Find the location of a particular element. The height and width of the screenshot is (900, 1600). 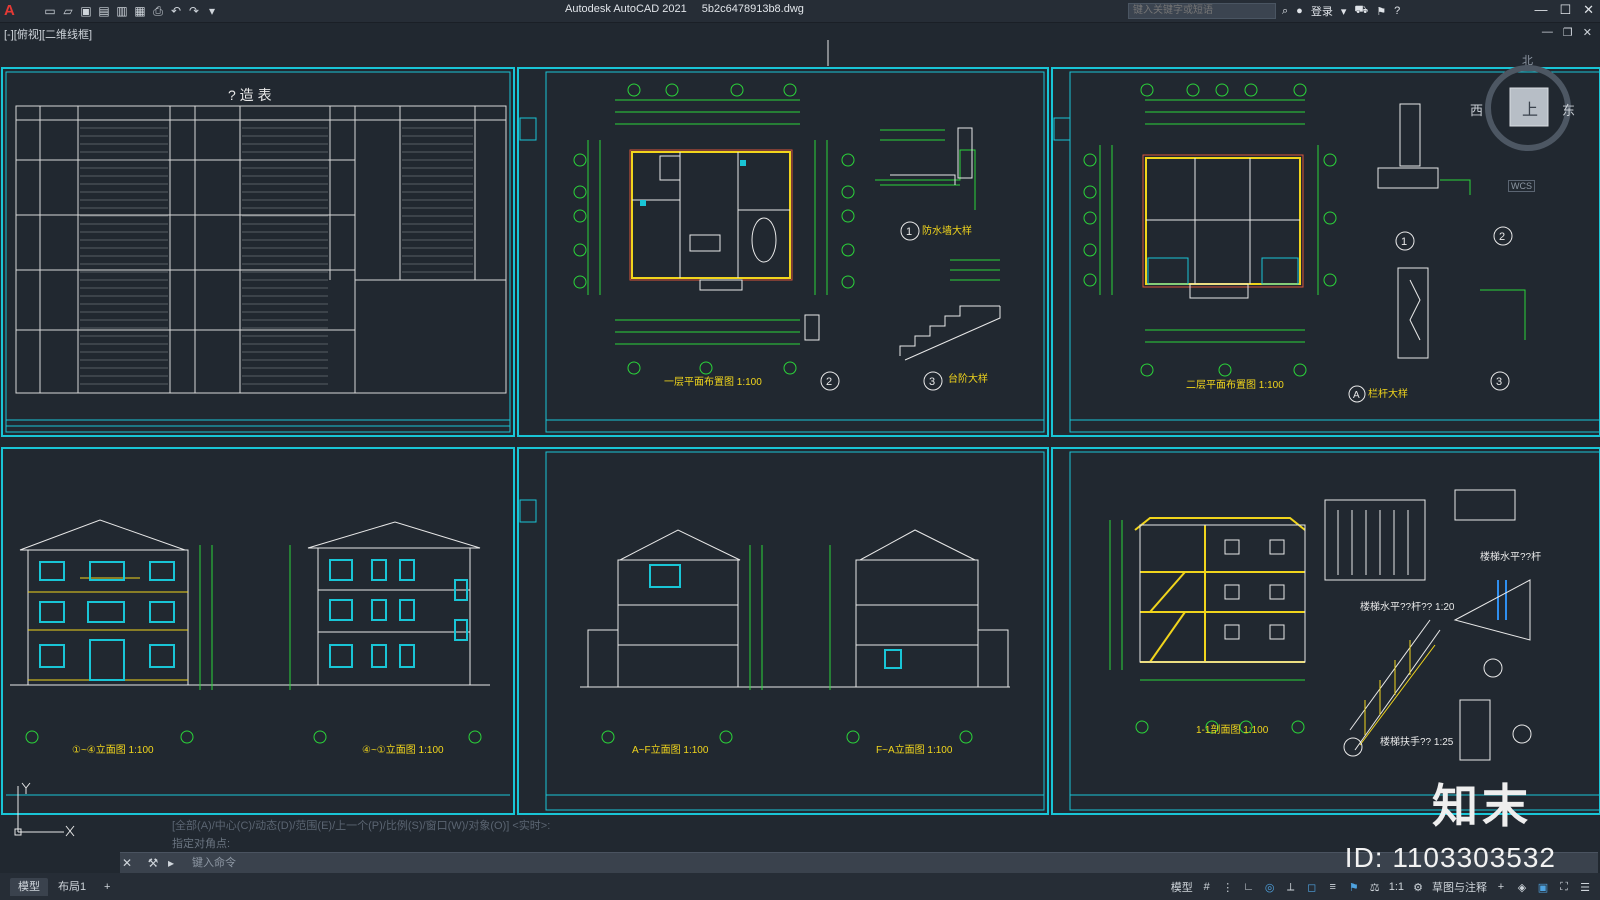

hardware-accel-icon: ▣ is located at coordinates (1543, 887).